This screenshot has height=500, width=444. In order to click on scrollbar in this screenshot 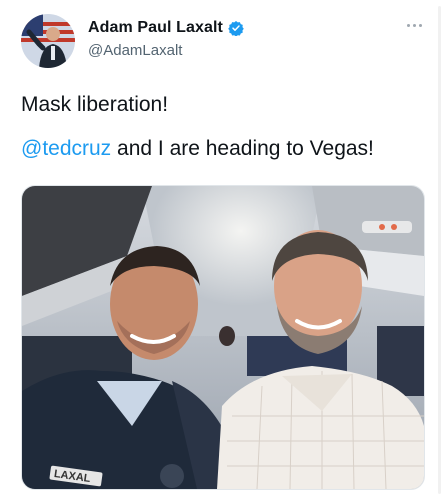, I will do `click(439, 250)`.